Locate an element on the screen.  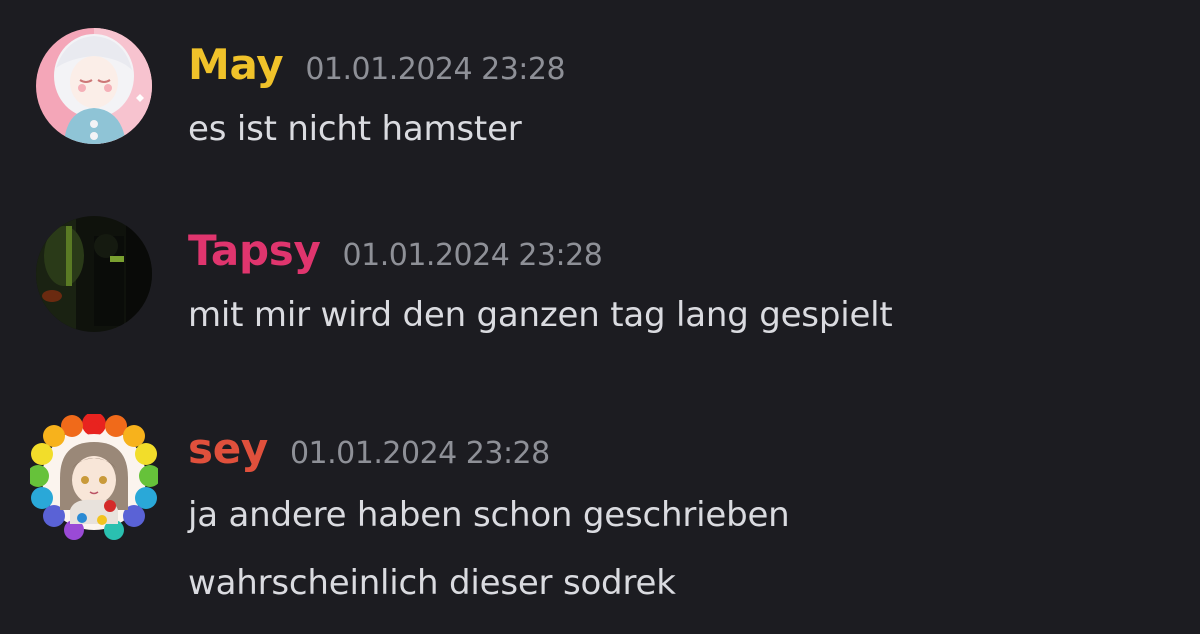
message-text: es ist nicht hamster is located at coordinates (355, 129).